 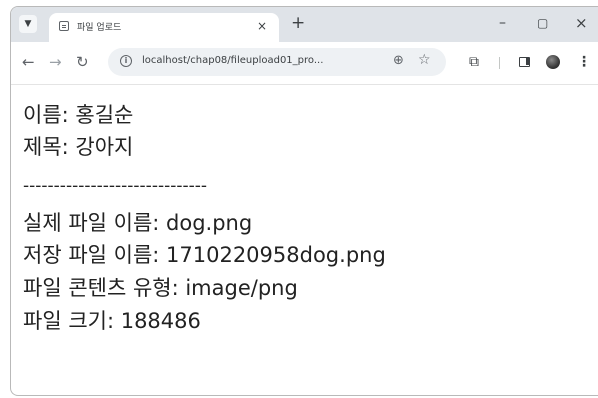 I want to click on new-tab-button: +, so click(x=298, y=23).